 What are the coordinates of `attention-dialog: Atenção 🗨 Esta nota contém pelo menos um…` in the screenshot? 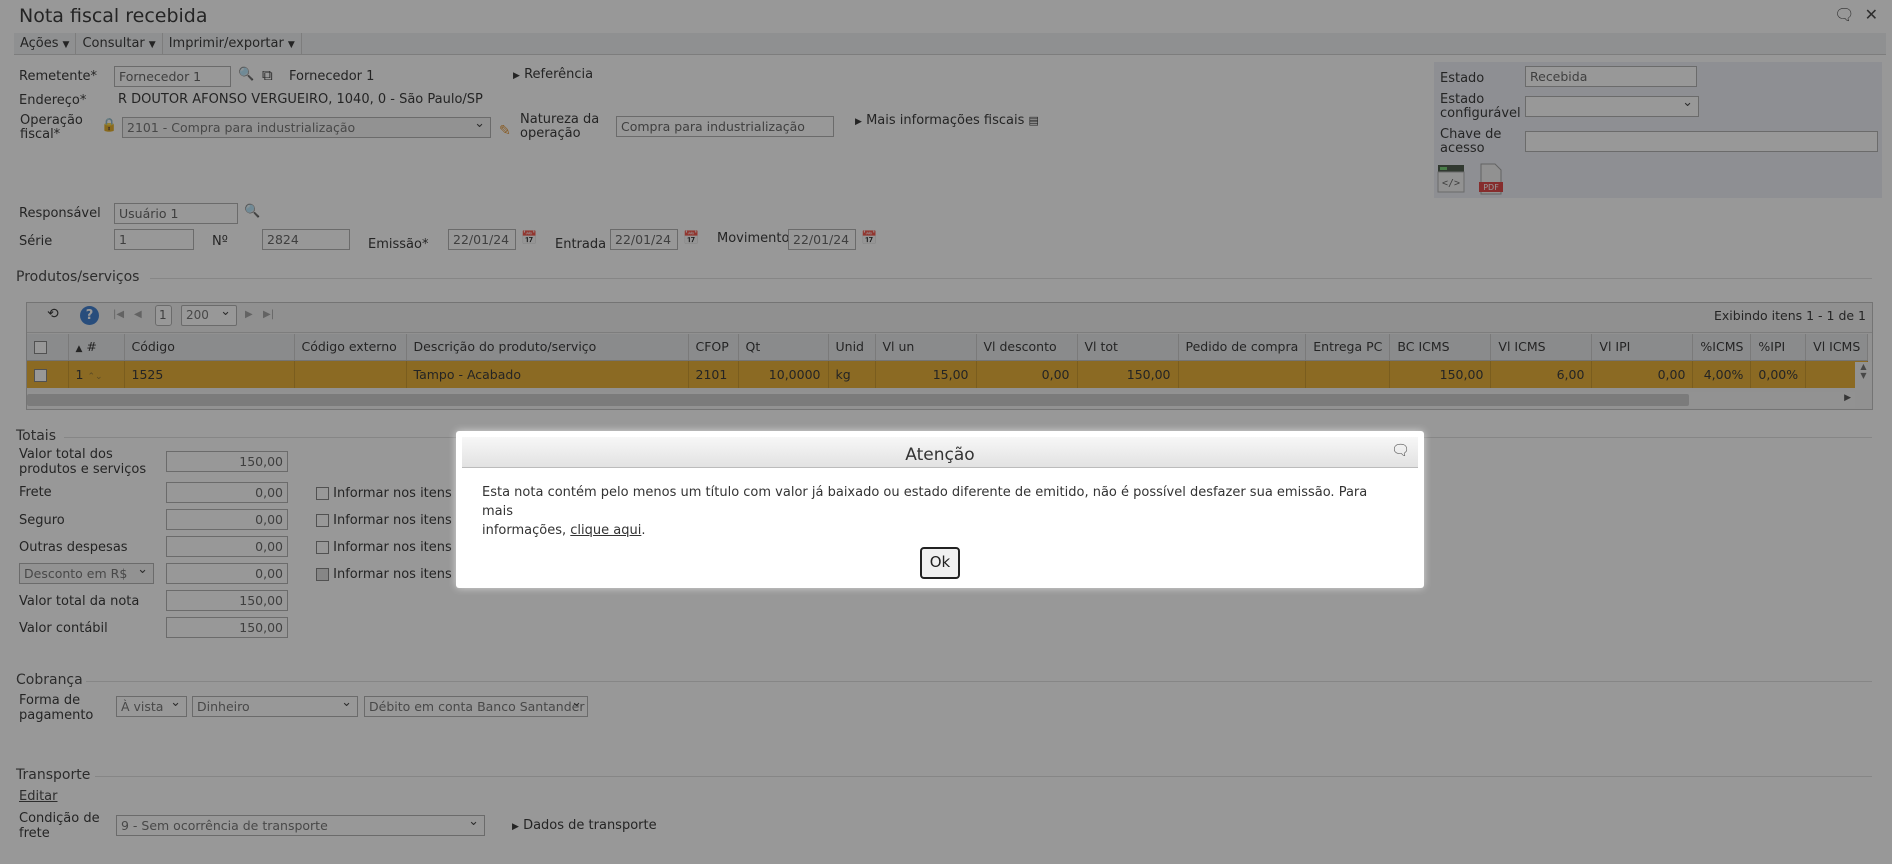 It's located at (940, 509).